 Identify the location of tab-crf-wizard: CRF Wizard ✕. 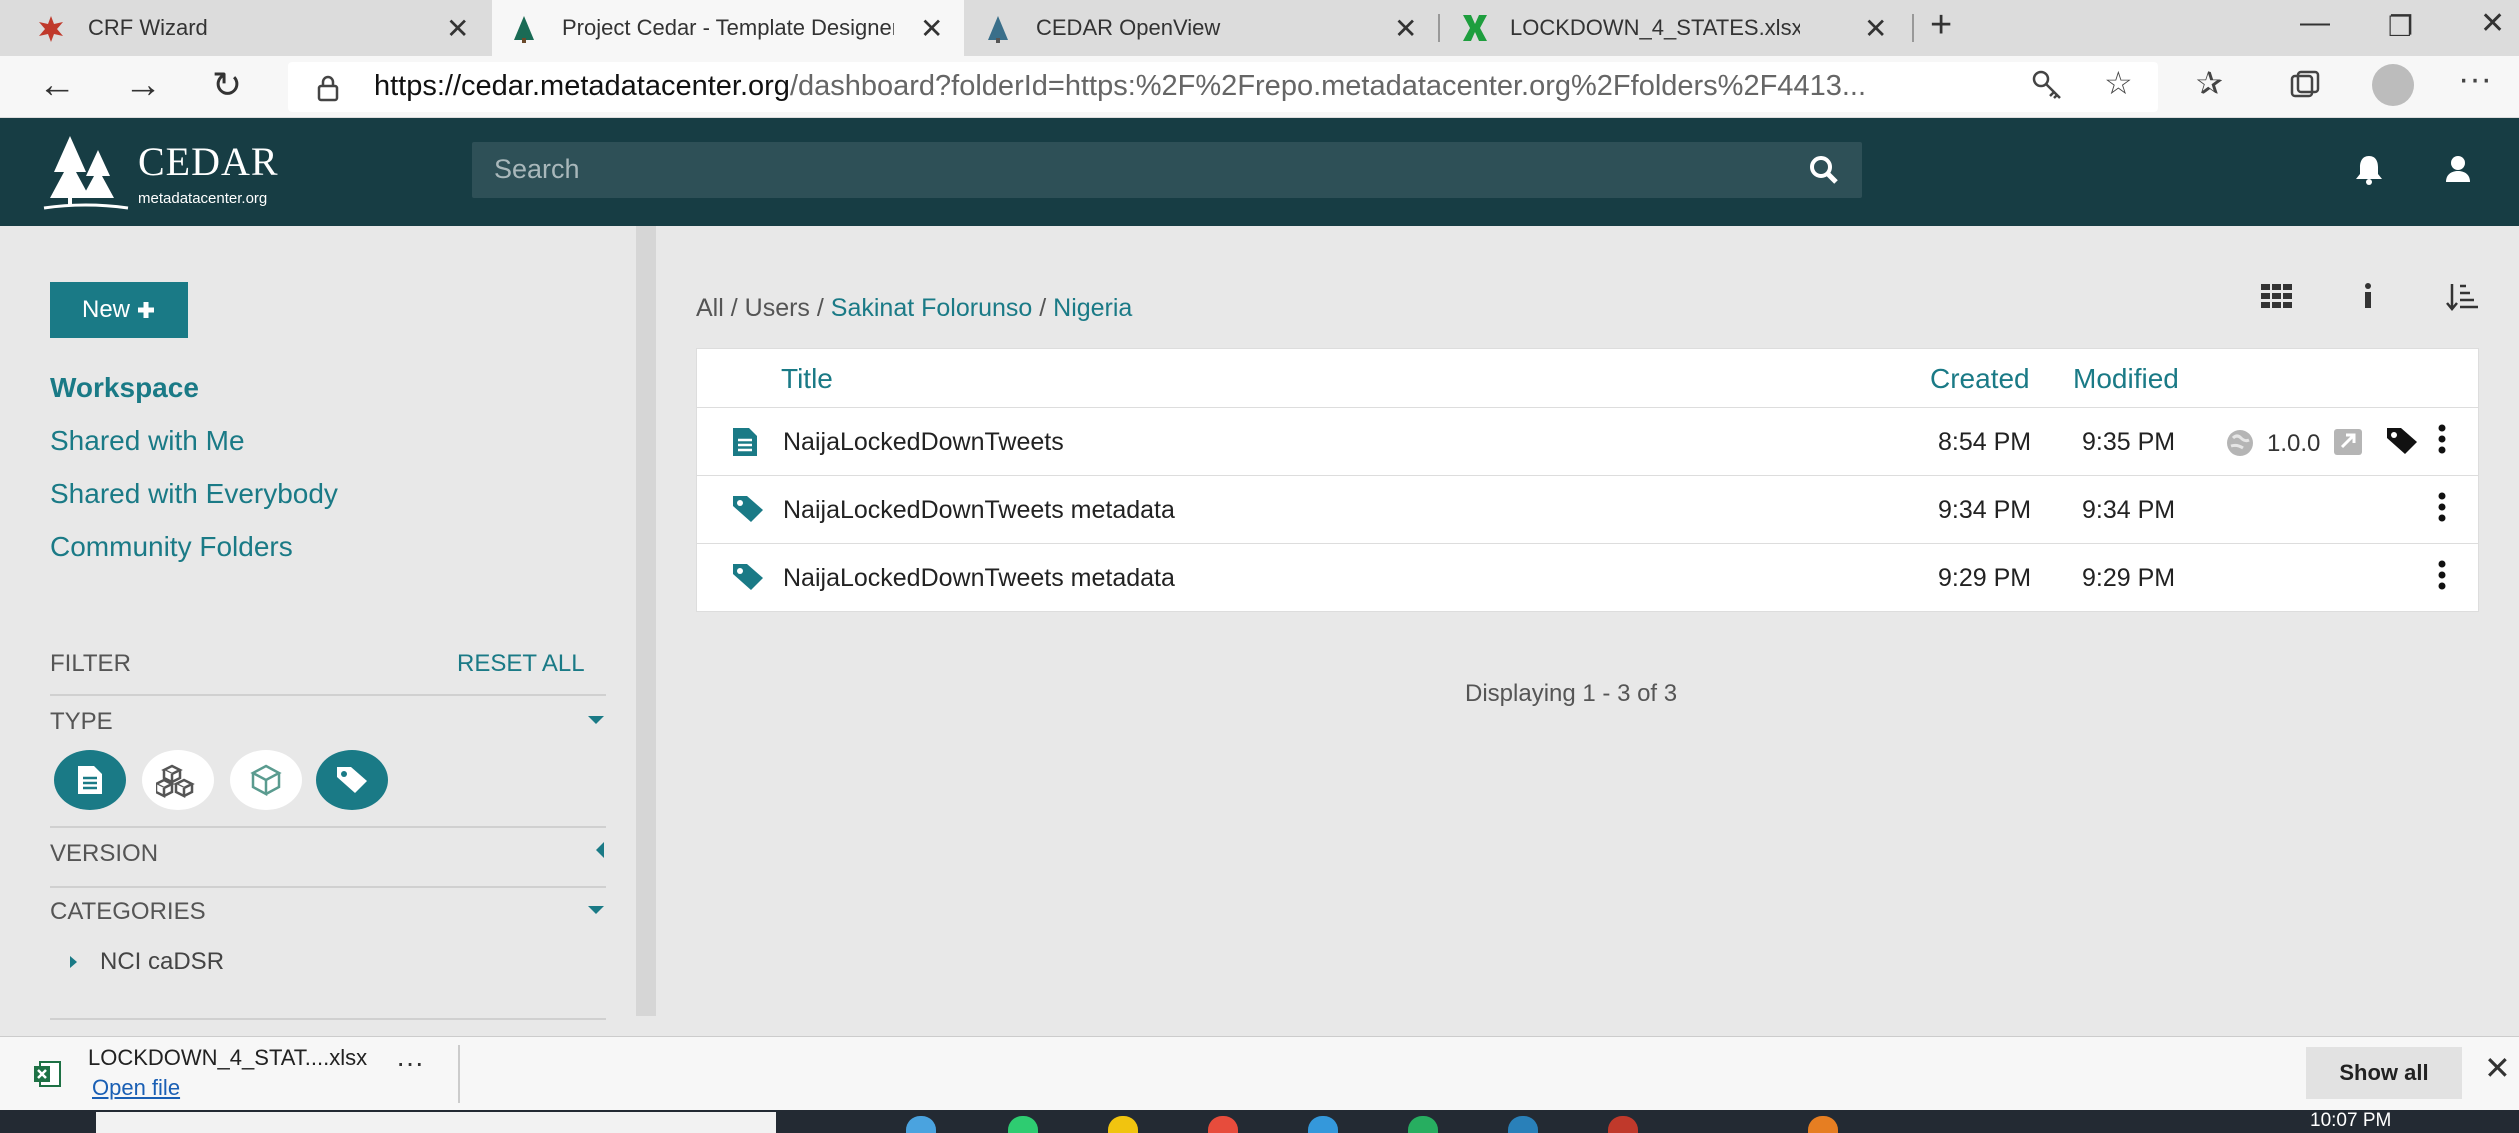
(245, 28).